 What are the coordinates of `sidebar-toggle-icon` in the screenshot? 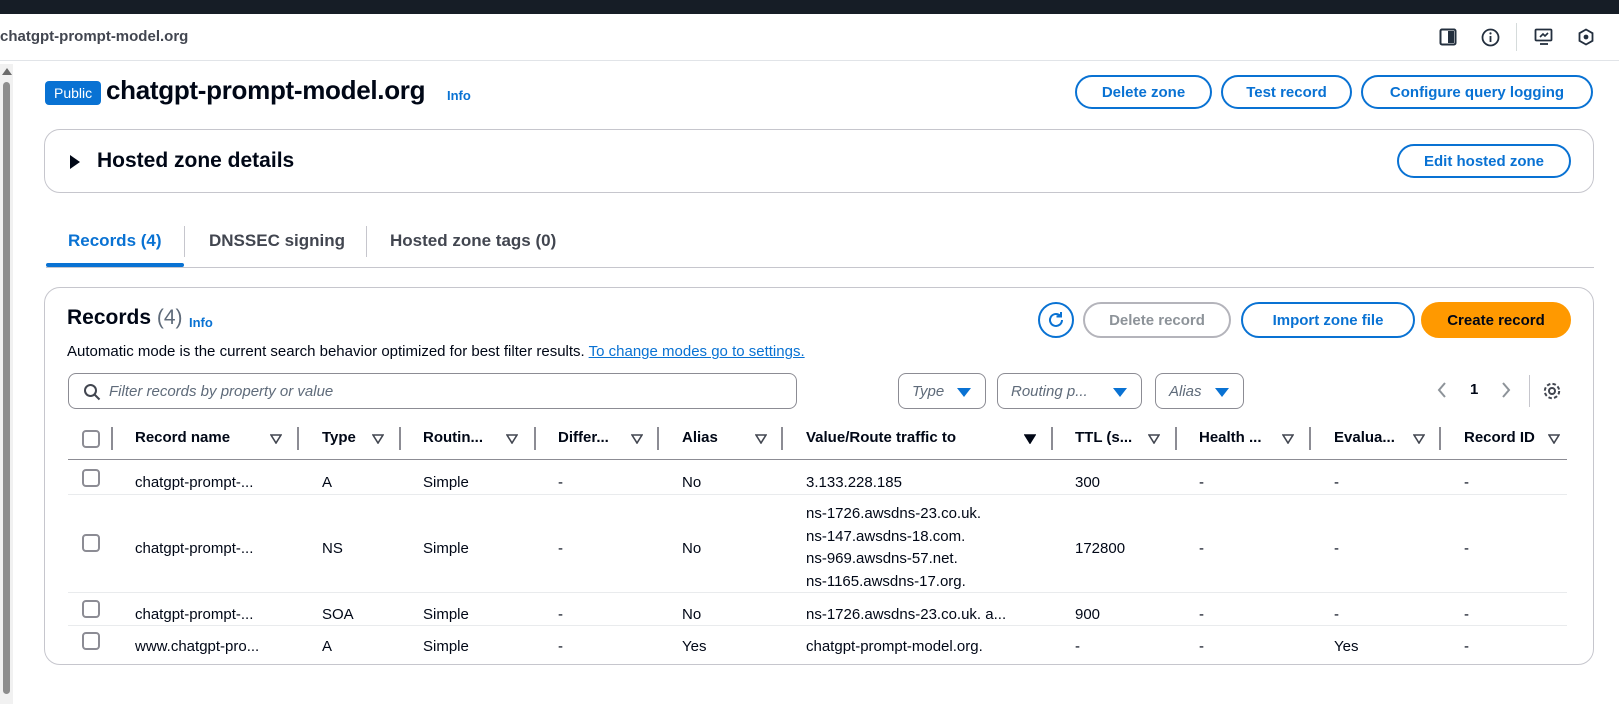 It's located at (1448, 37).